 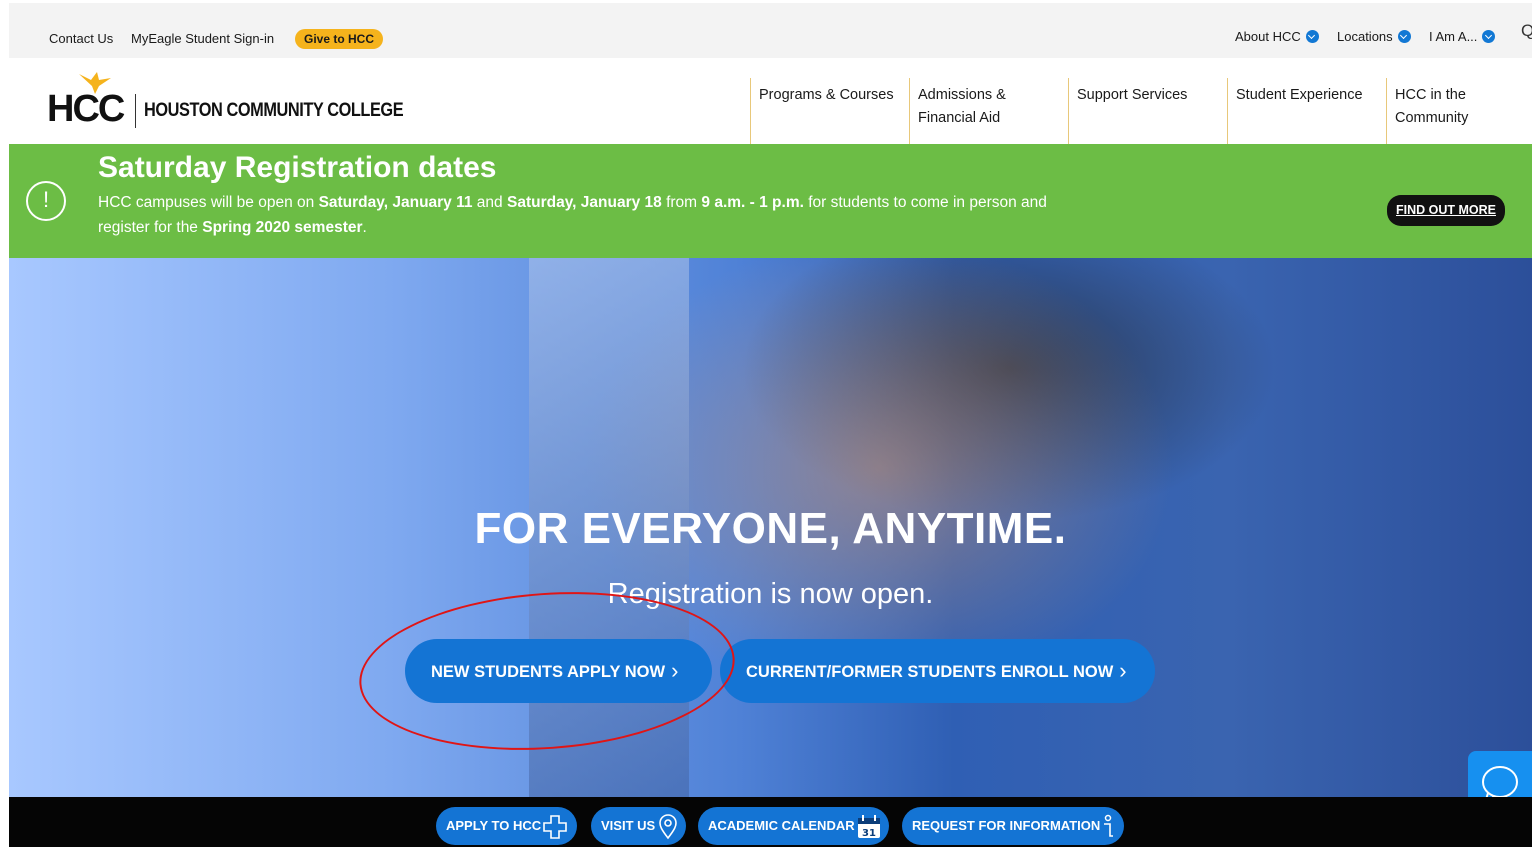 What do you see at coordinates (489, 202) in the screenshot?
I see `alert-text: and` at bounding box center [489, 202].